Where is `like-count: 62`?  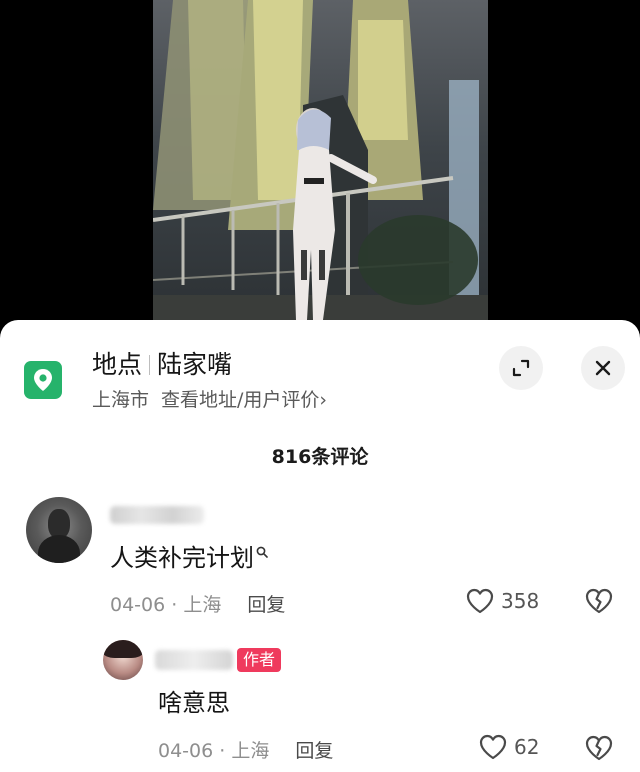 like-count: 62 is located at coordinates (527, 747).